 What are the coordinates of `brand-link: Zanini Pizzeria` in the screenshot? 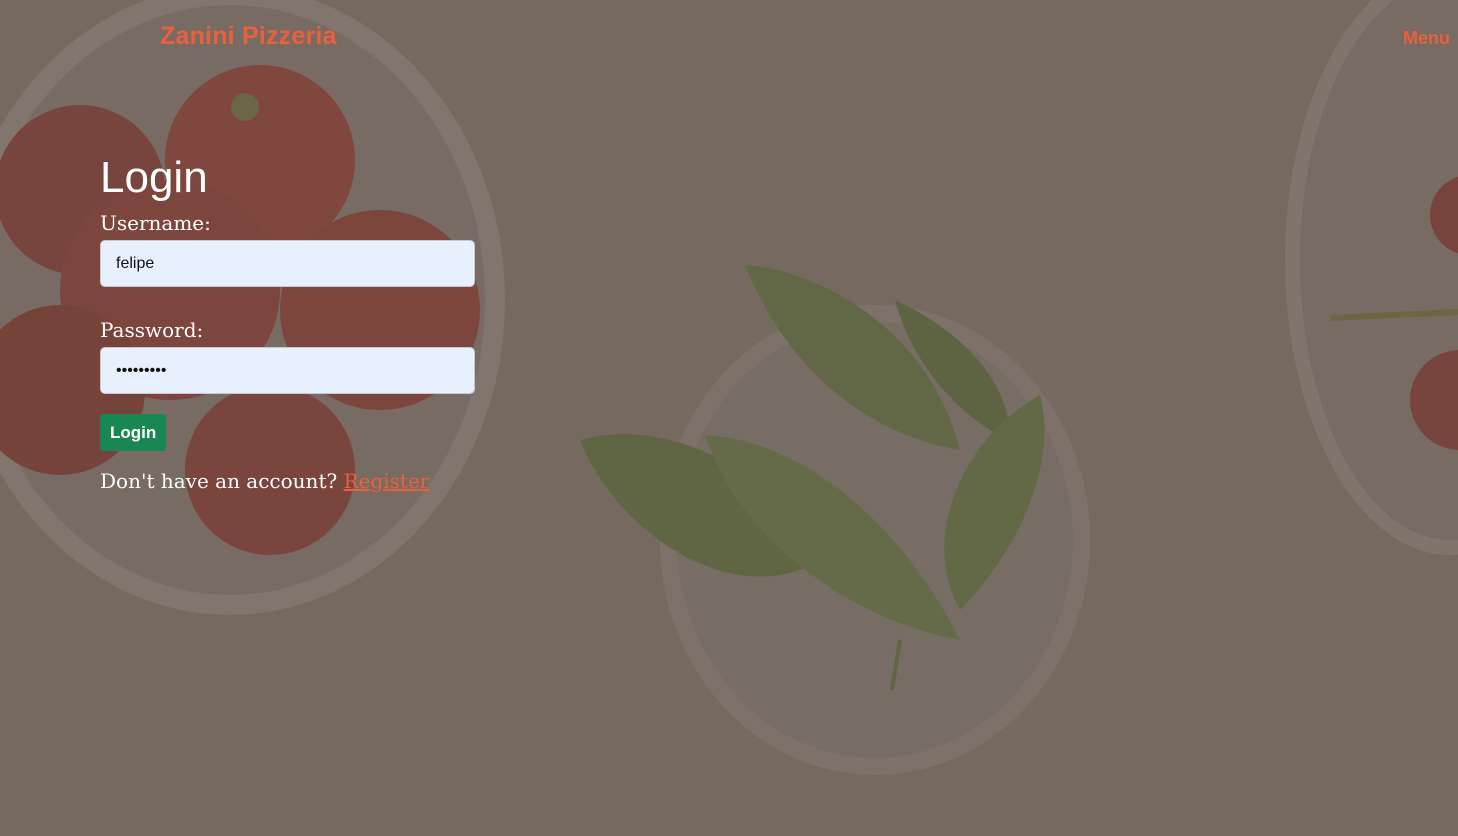 It's located at (248, 36).